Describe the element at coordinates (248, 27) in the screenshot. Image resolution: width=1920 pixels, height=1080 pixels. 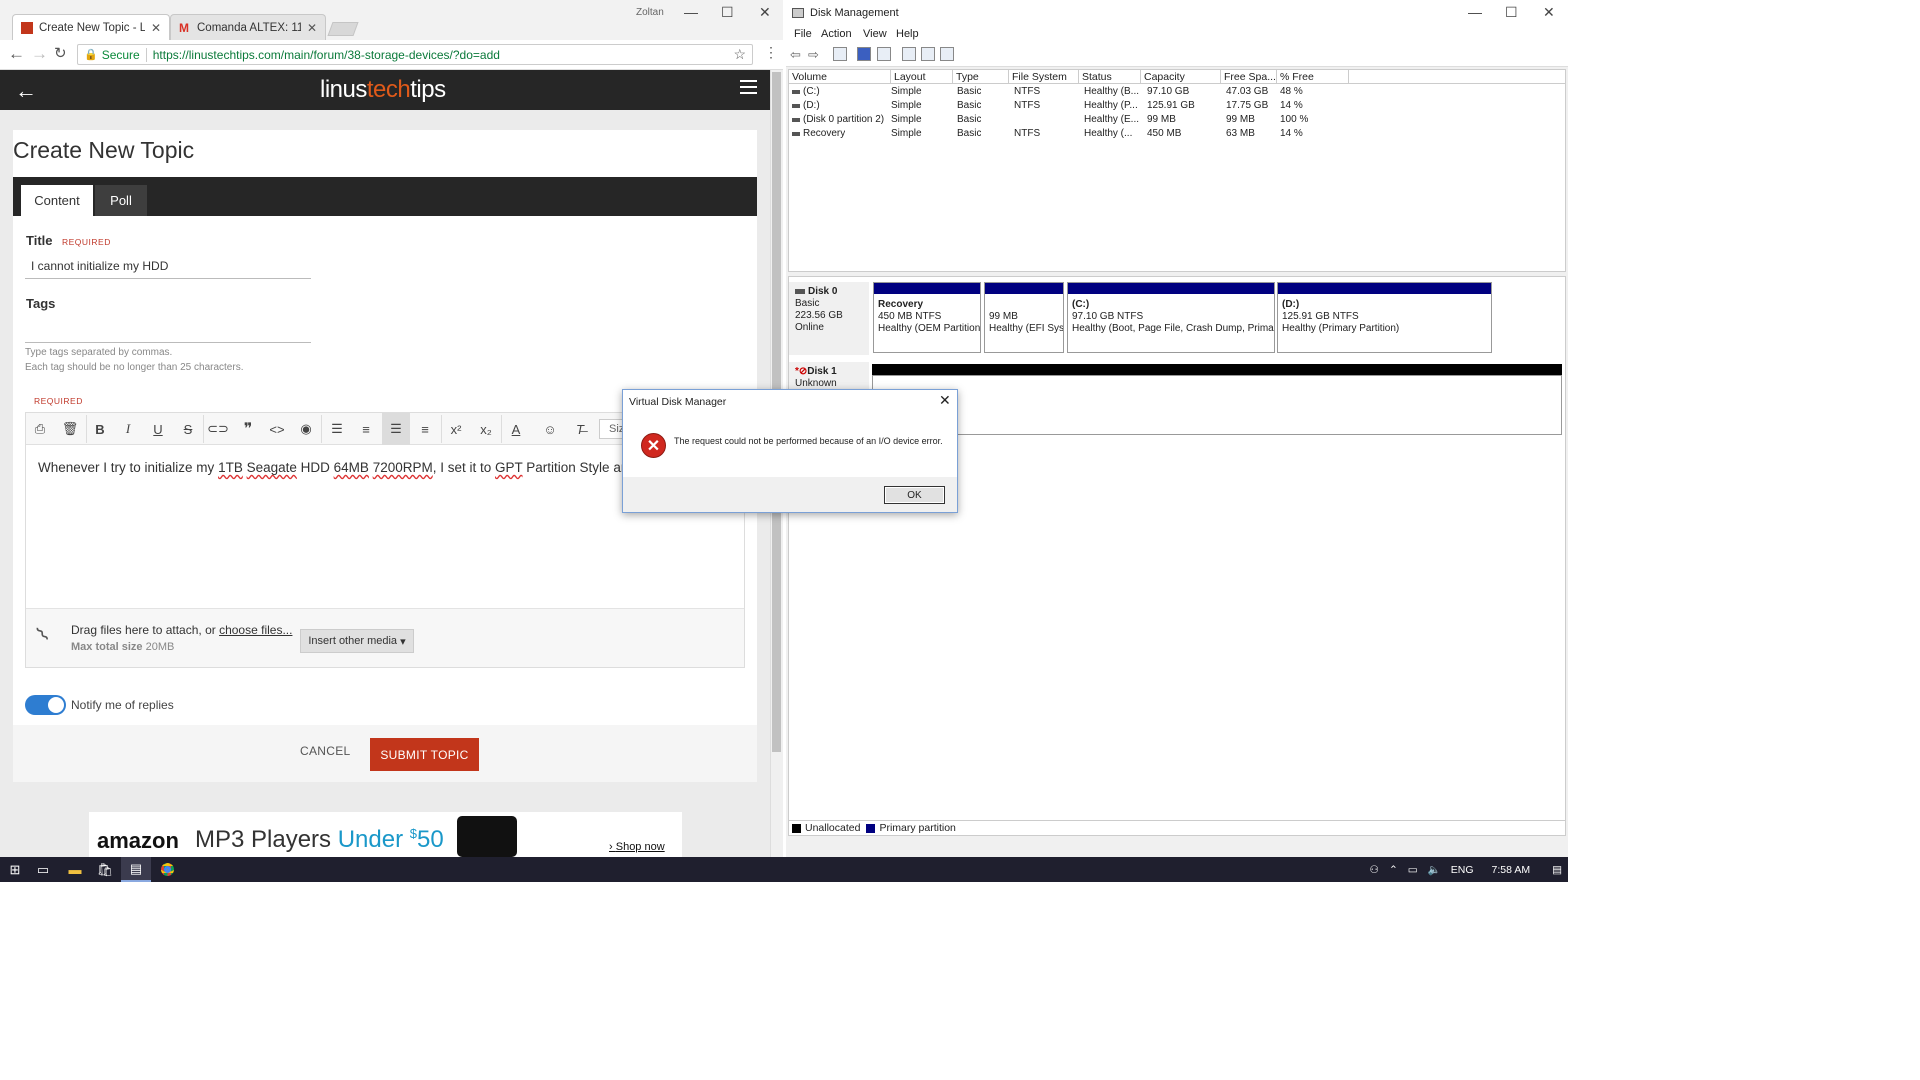
I see `browser-tab-comanda: M Comanda ALTEX: 110121 ✕` at that location.